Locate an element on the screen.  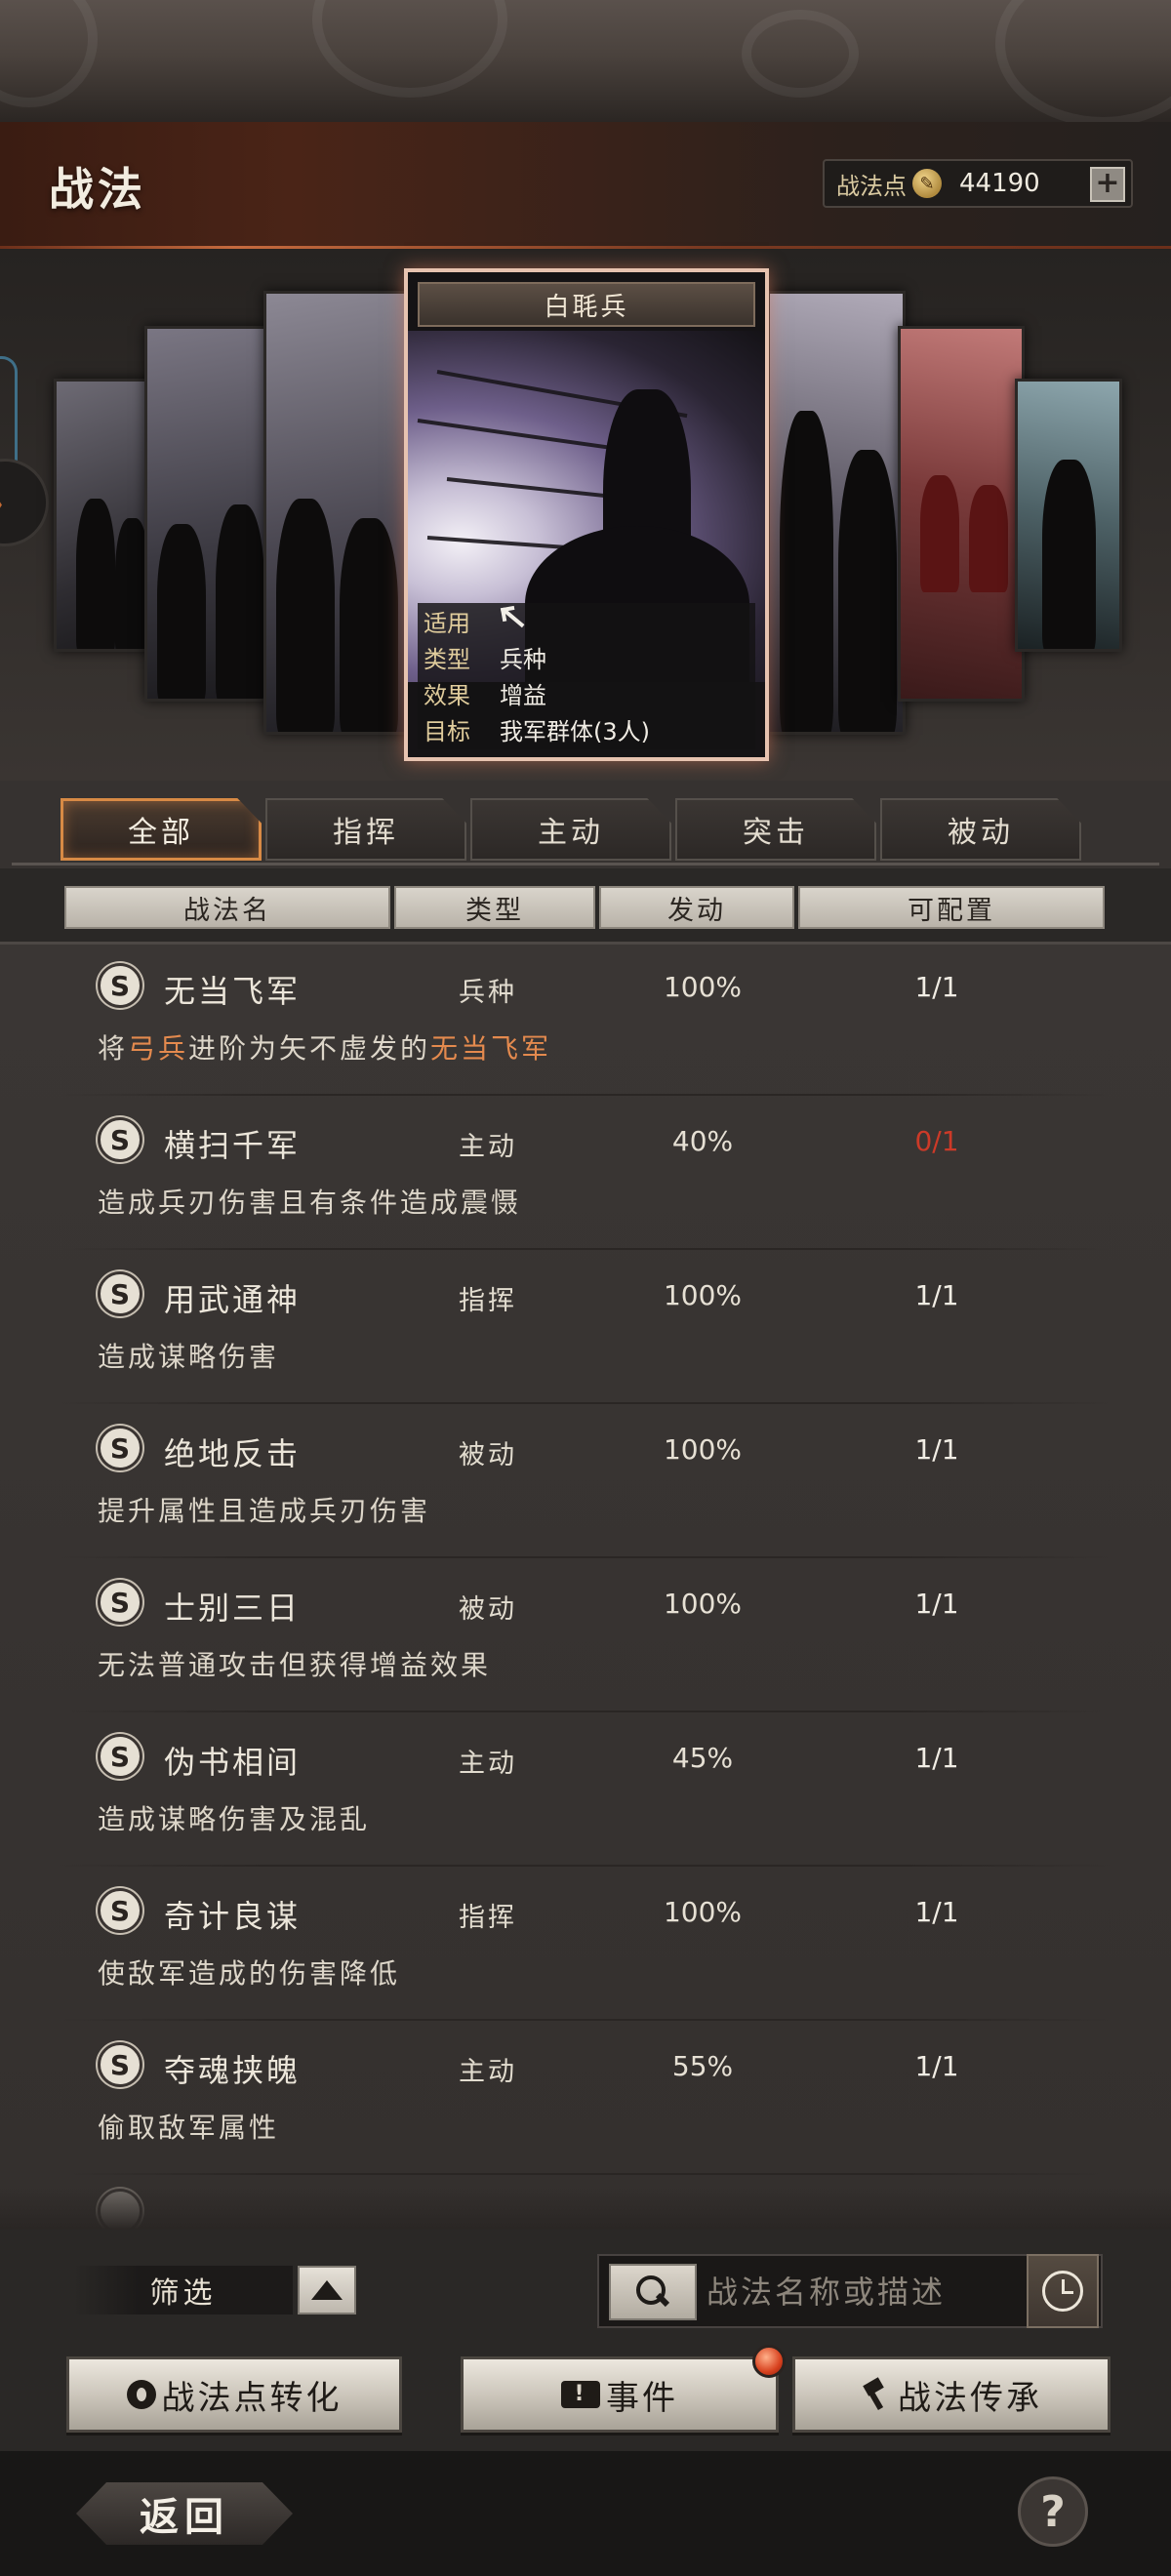
tactic-description: 造成谋略伤害及混乱 is located at coordinates (234, 1819).